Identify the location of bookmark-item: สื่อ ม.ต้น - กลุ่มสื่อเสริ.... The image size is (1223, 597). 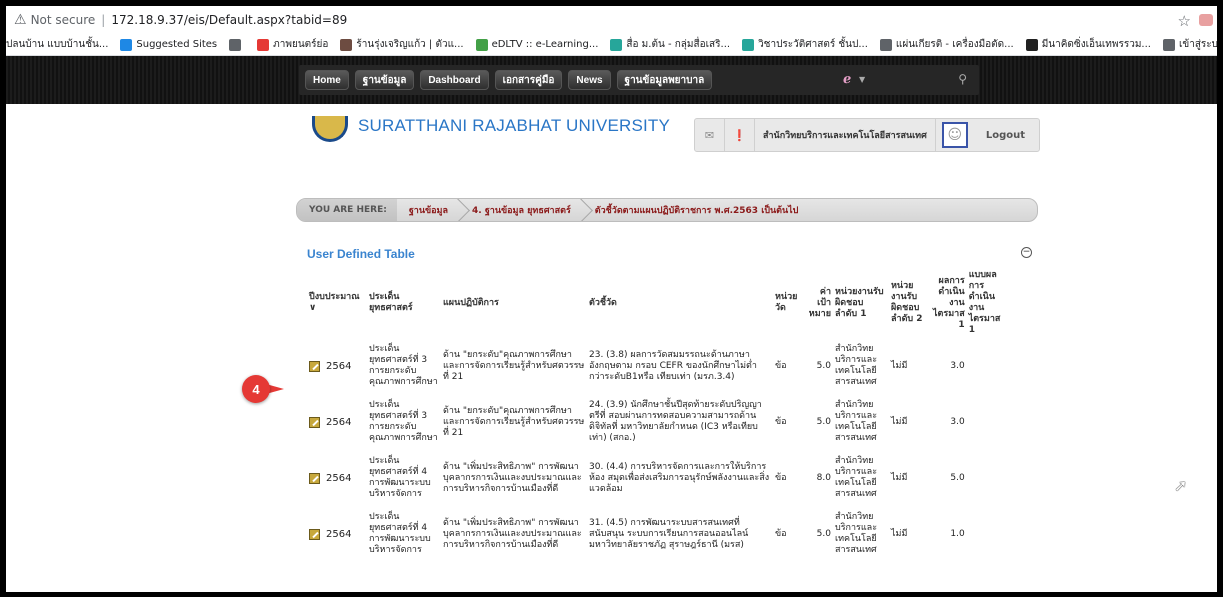
(670, 44).